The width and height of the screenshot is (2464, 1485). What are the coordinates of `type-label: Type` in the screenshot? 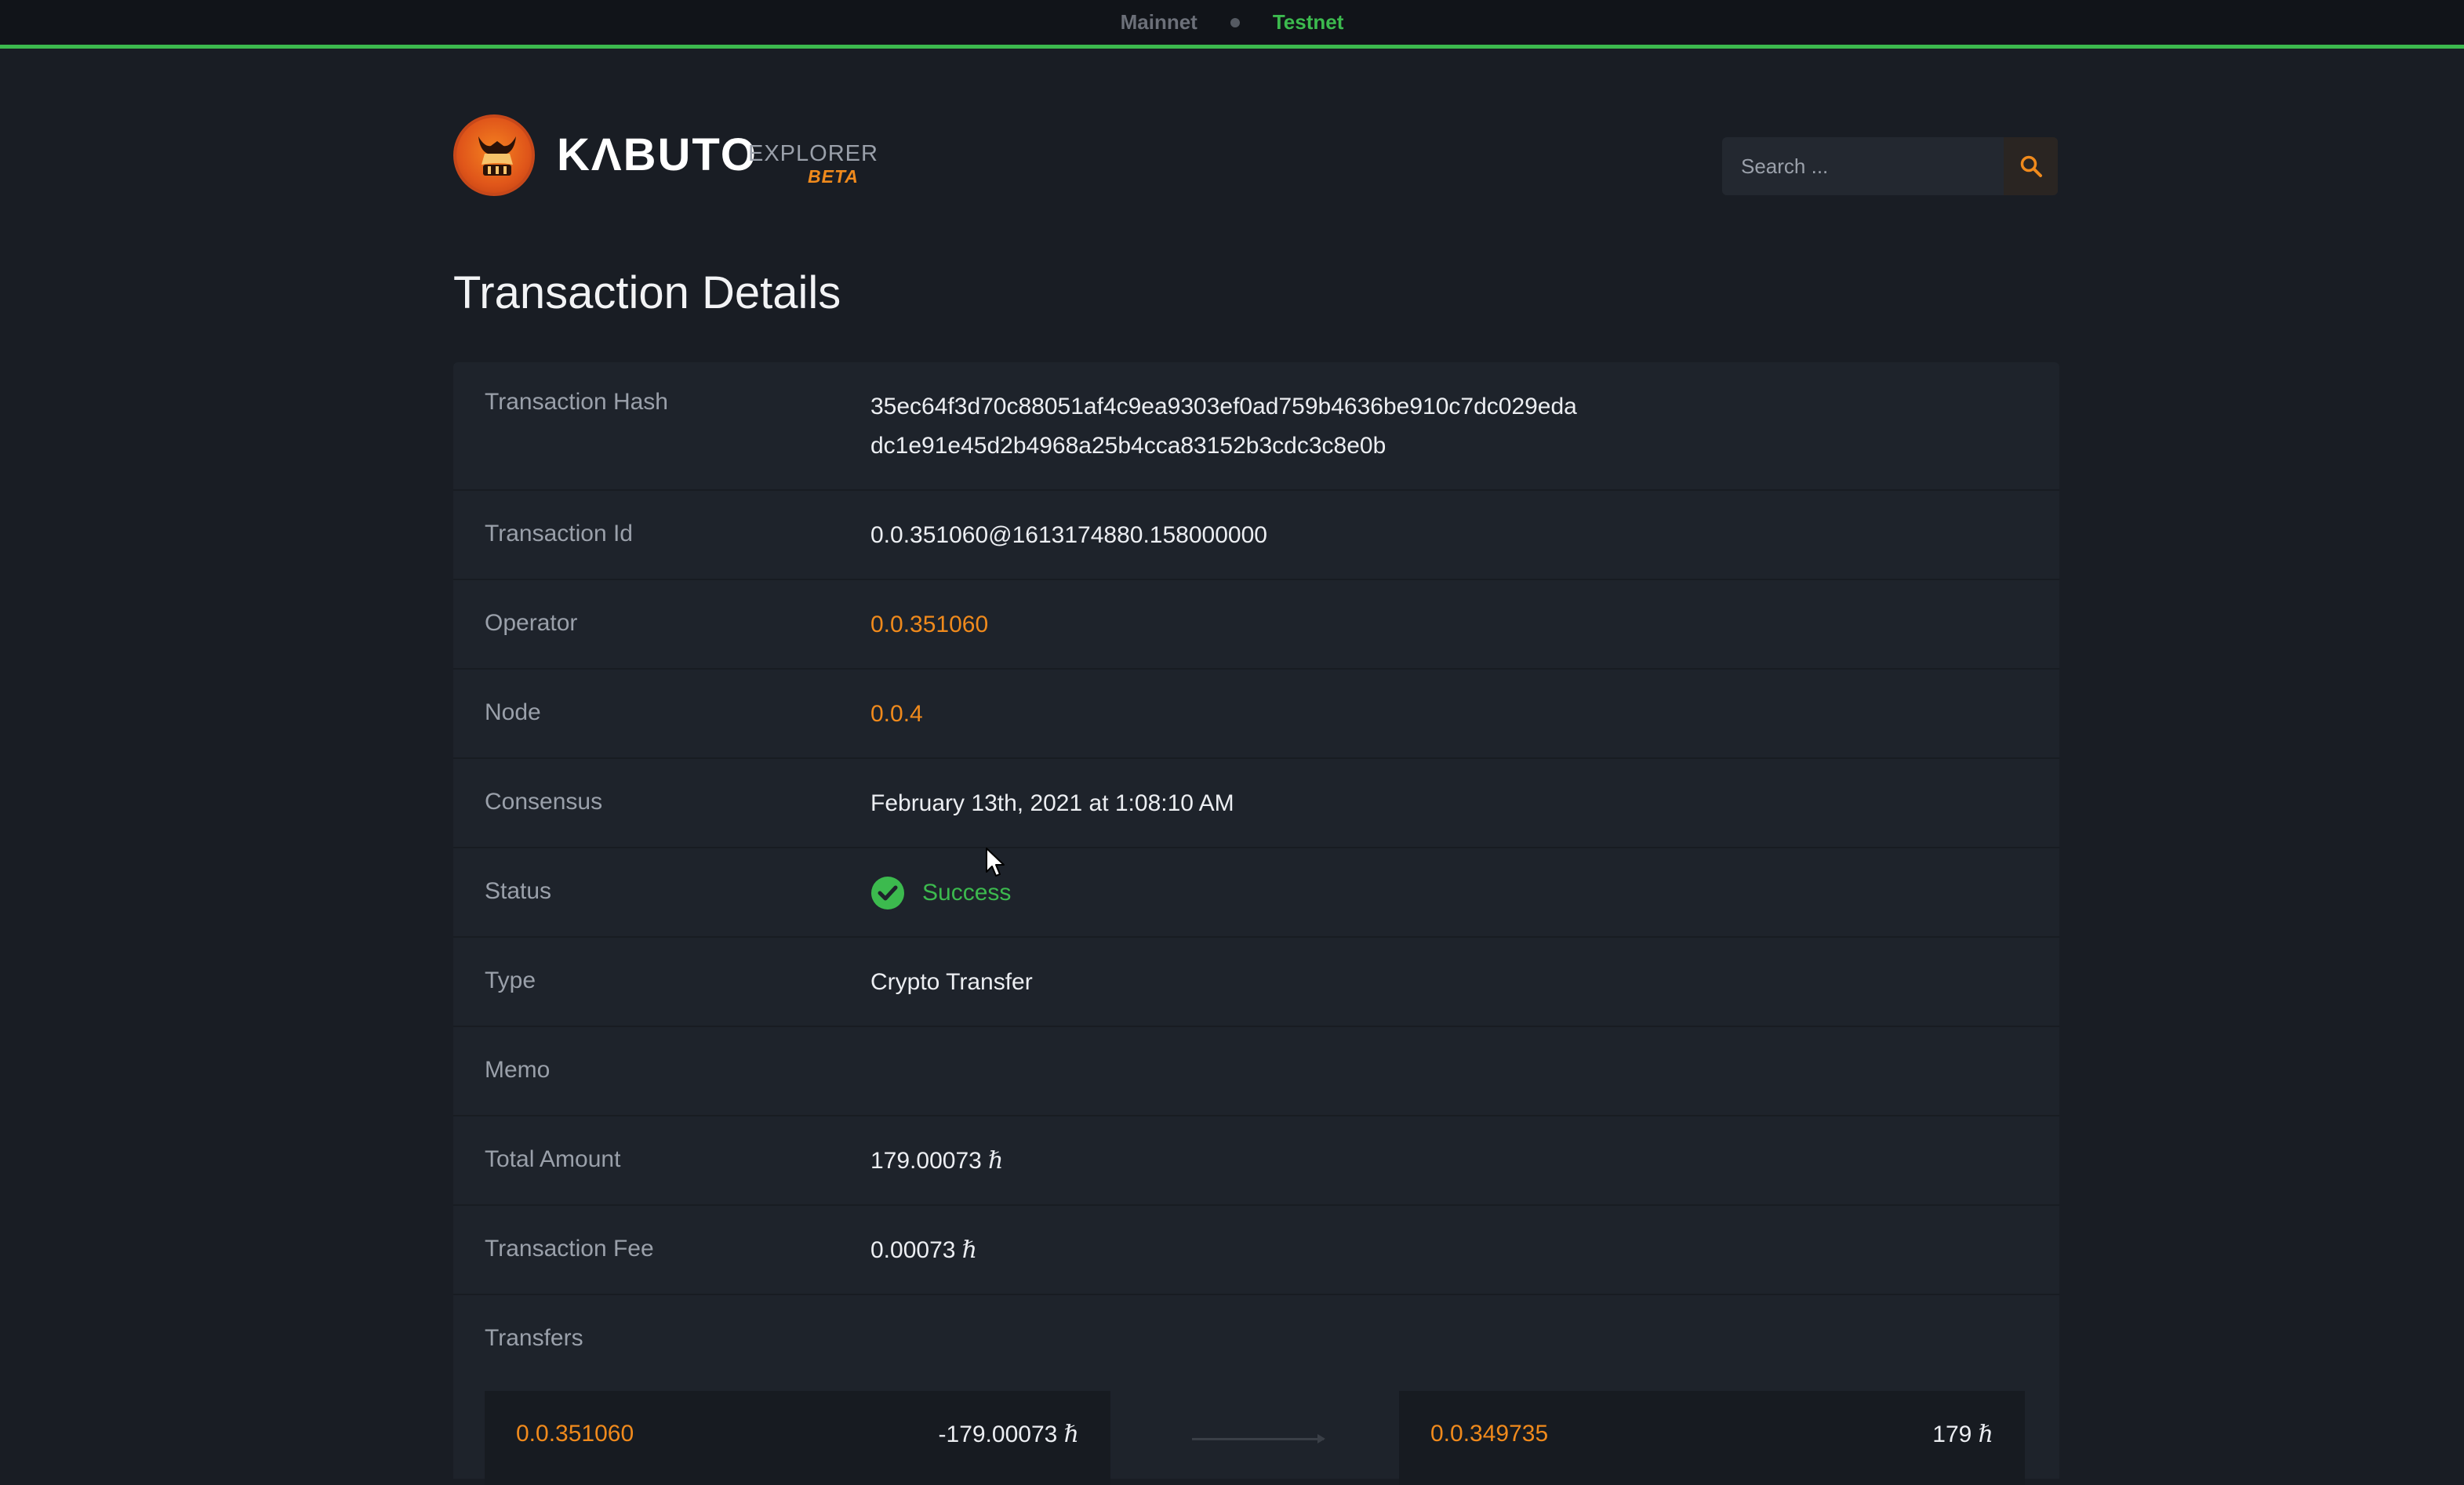 It's located at (510, 980).